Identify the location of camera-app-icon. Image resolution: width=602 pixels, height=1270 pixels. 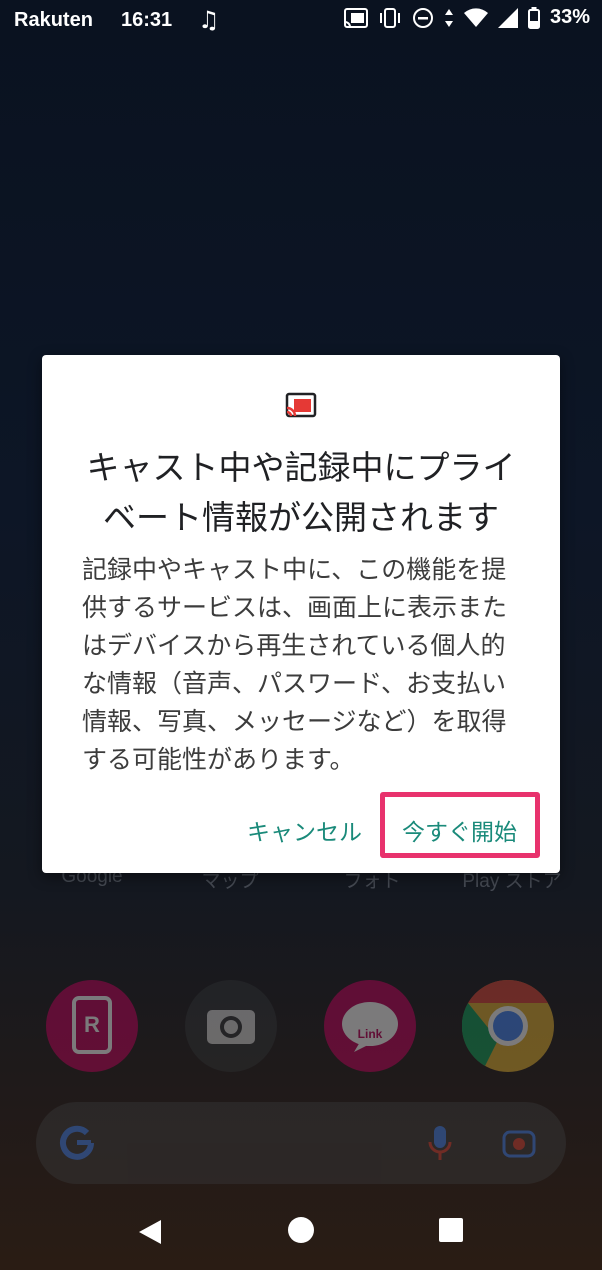
(231, 1026).